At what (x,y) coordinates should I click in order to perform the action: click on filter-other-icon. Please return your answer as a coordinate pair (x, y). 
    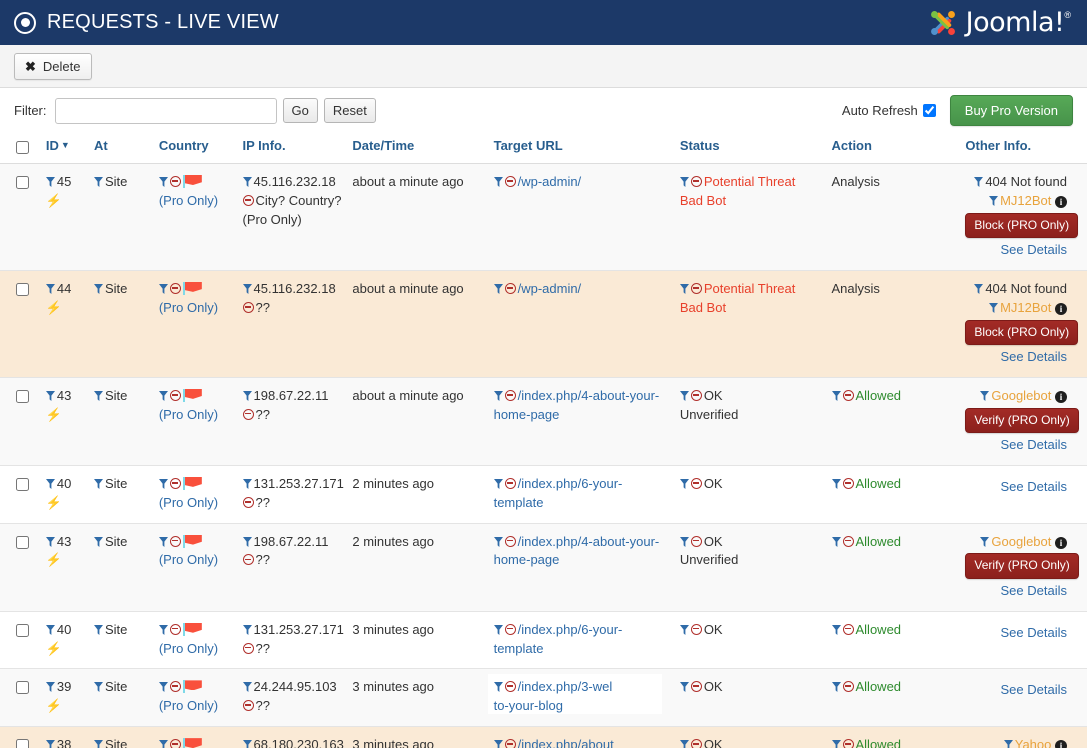
    Looking at the image, I should click on (979, 182).